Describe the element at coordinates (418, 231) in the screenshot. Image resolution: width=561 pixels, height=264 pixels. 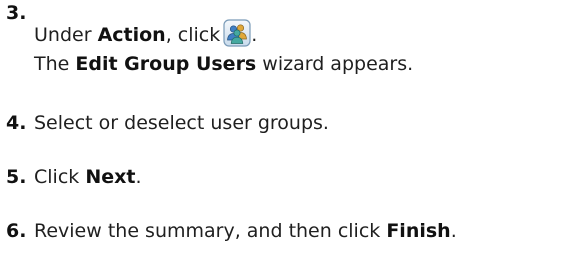
I see `finish-button-label: Finish` at that location.